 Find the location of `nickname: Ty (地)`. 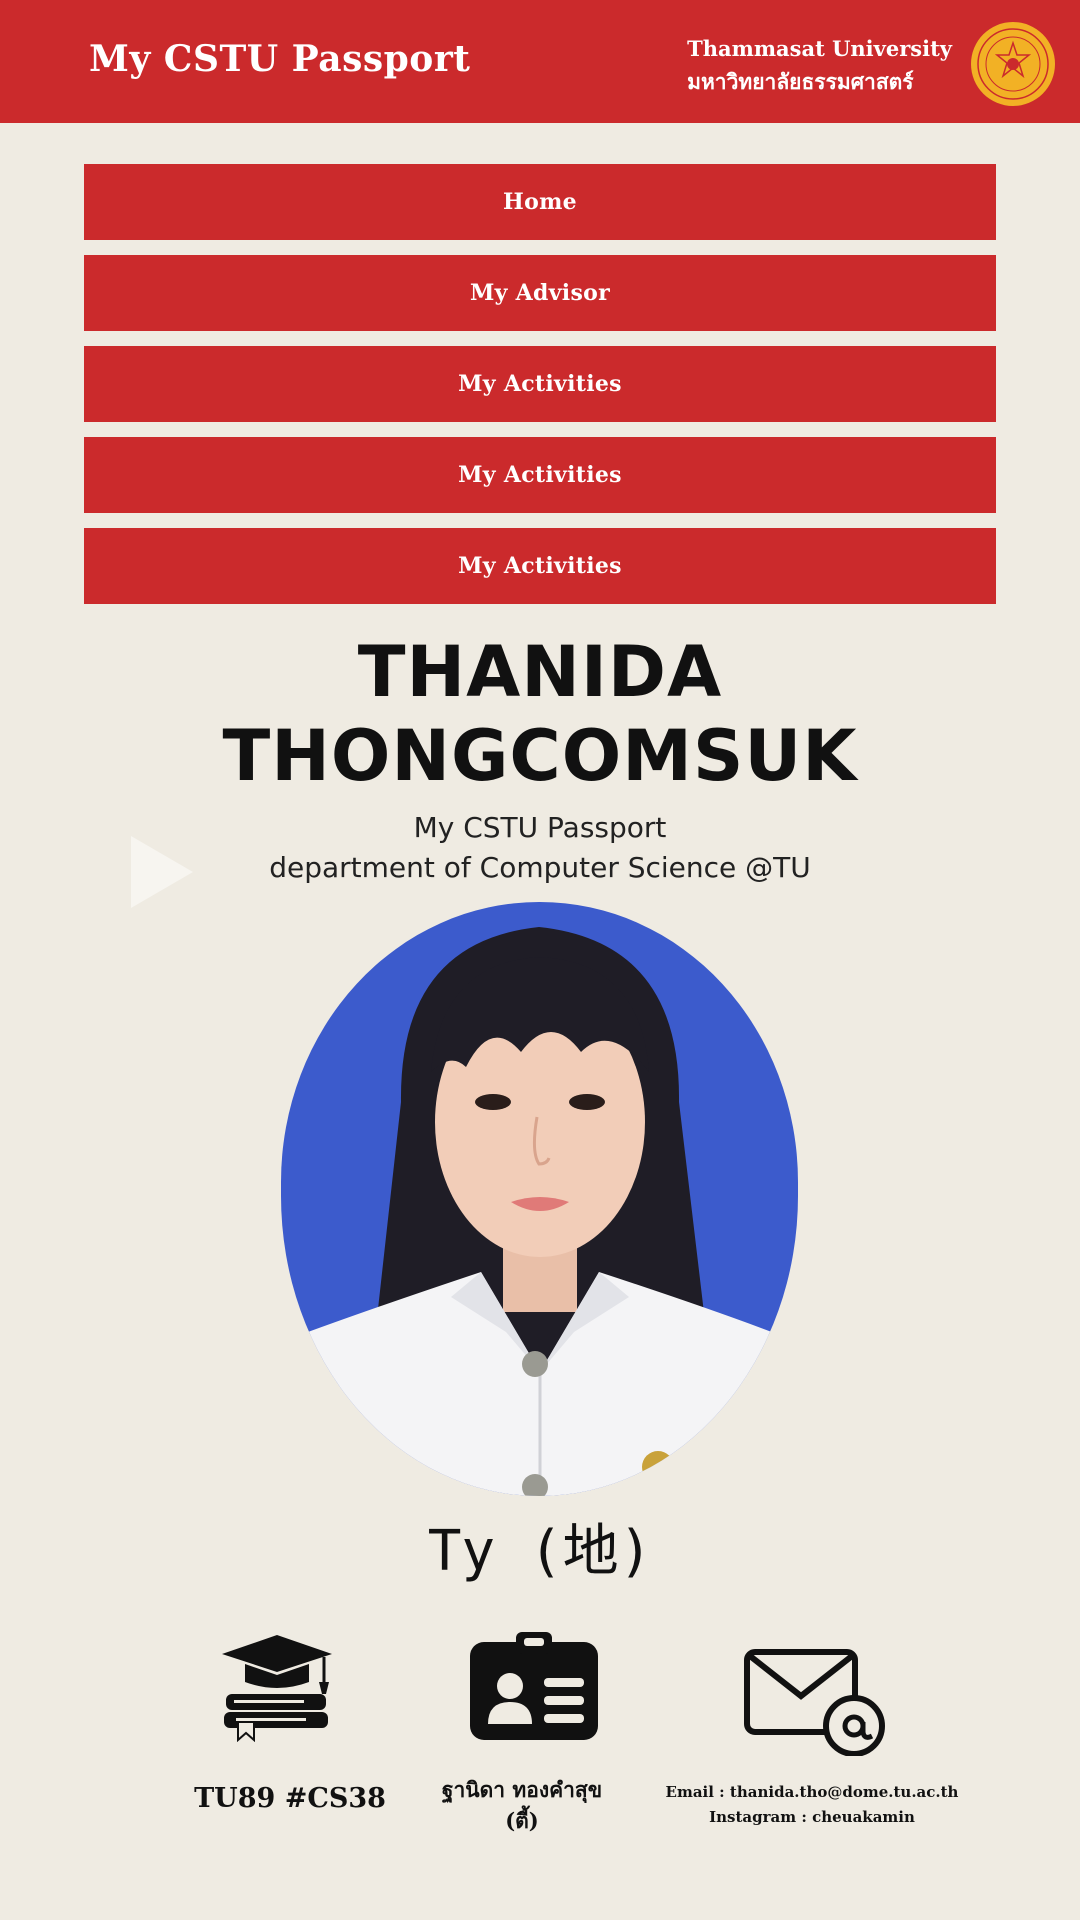

nickname: Ty (地) is located at coordinates (540, 1551).